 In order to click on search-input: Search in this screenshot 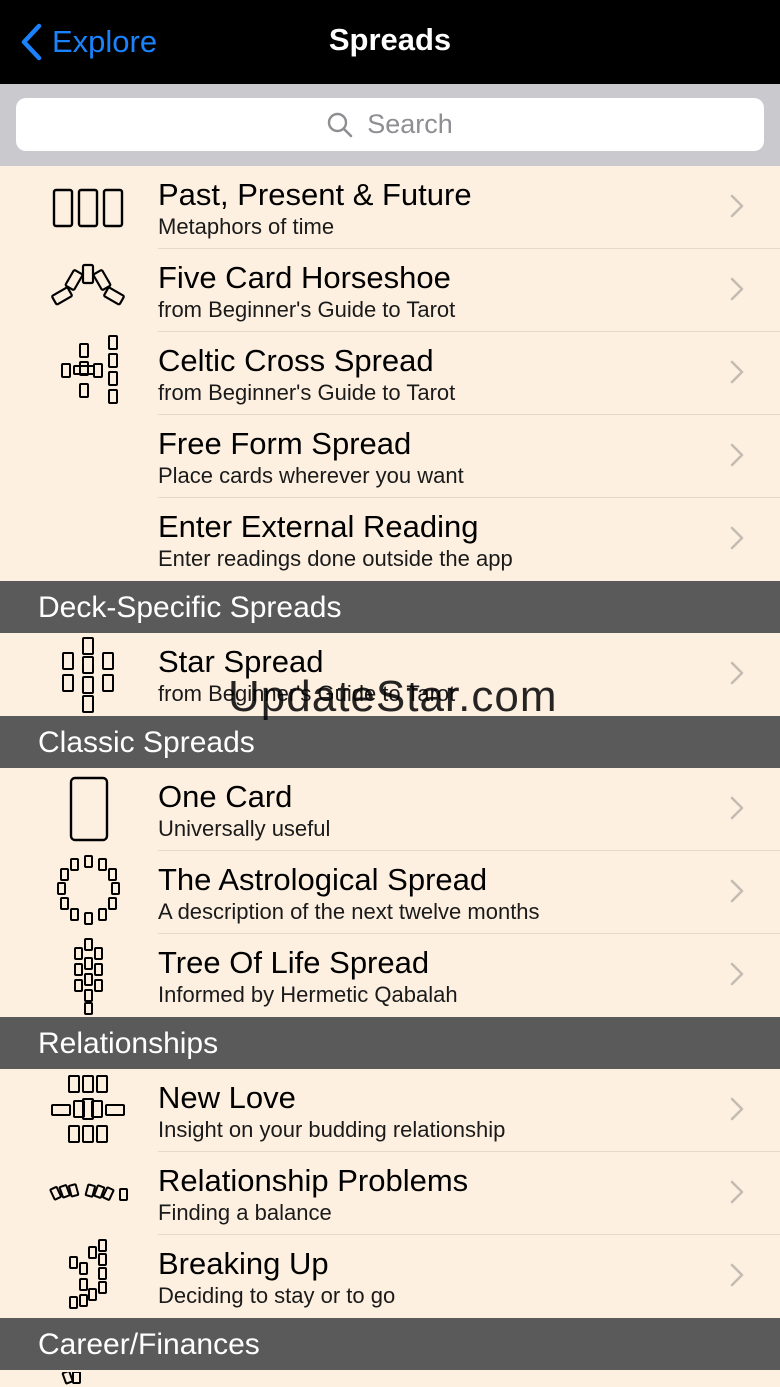, I will do `click(390, 124)`.